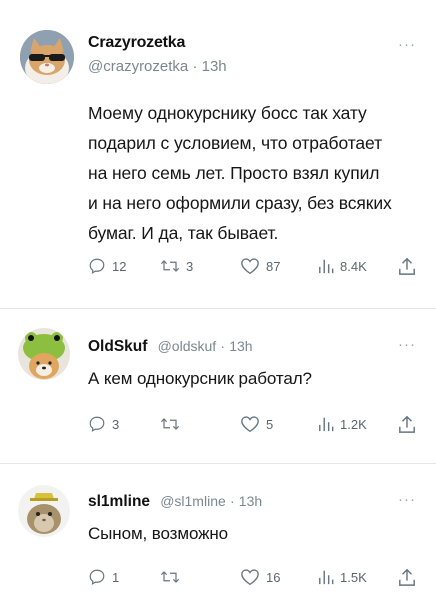 The image size is (436, 600). What do you see at coordinates (235, 143) in the screenshot?
I see `tweet-text-line: подарил с условием, что отработает` at bounding box center [235, 143].